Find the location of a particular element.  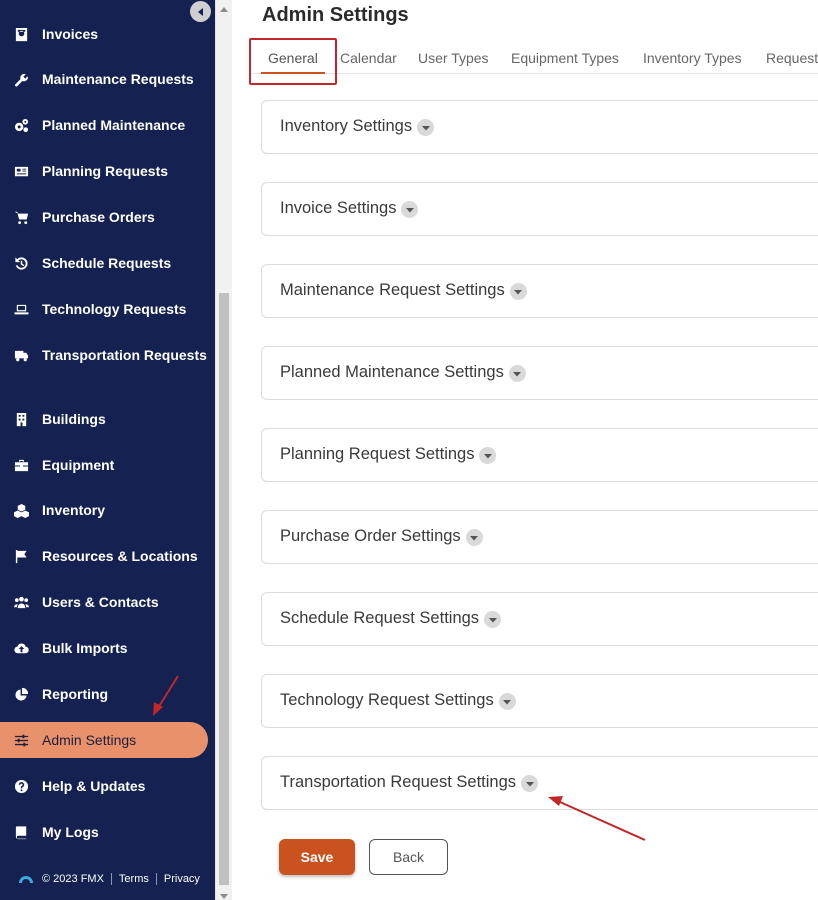

panel-title: Schedule Request Settings is located at coordinates (380, 617).